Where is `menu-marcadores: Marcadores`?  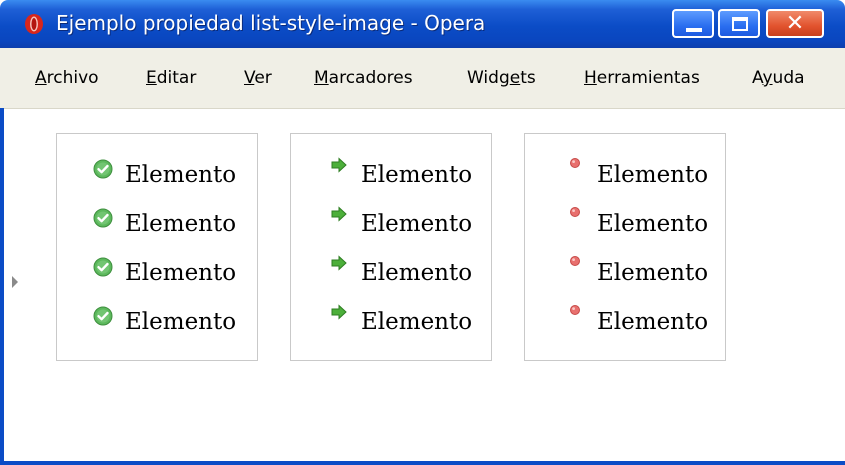
menu-marcadores: Marcadores is located at coordinates (363, 78).